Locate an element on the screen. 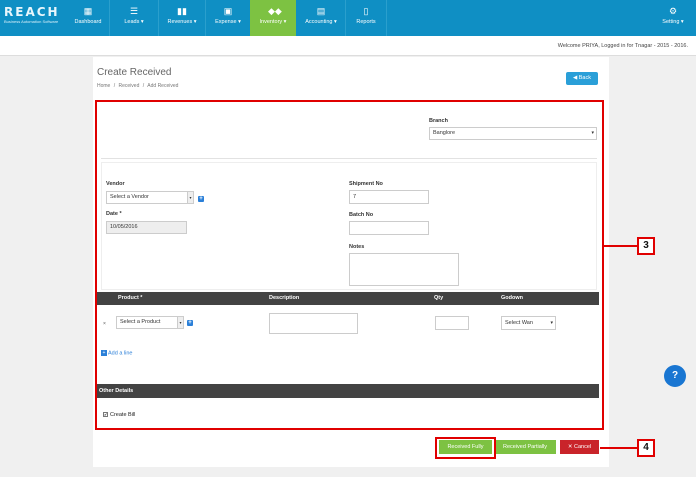 Image resolution: width=696 pixels, height=477 pixels. breadcrumb: Home / Received / Add Received is located at coordinates (138, 86).